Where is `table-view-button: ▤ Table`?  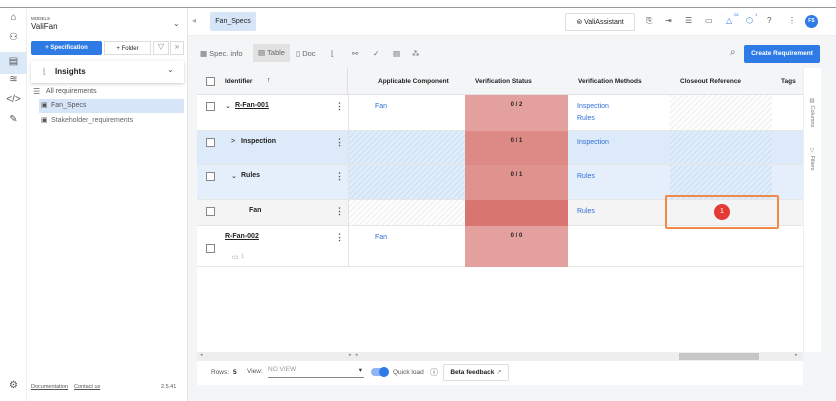
table-view-button: ▤ Table is located at coordinates (271, 53).